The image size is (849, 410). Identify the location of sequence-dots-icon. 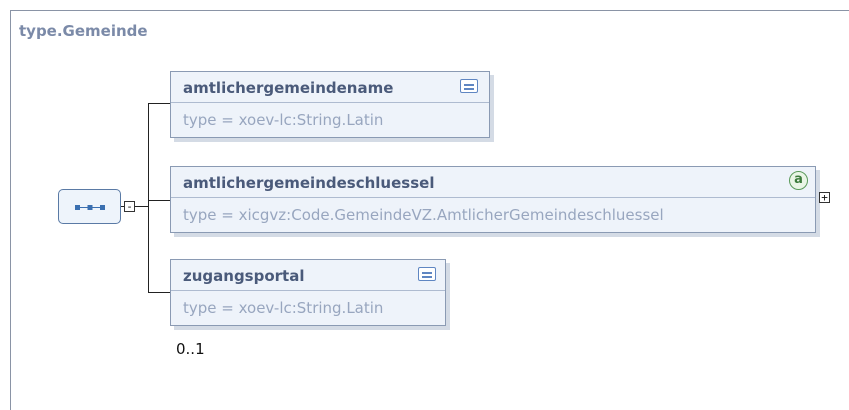
(90, 207).